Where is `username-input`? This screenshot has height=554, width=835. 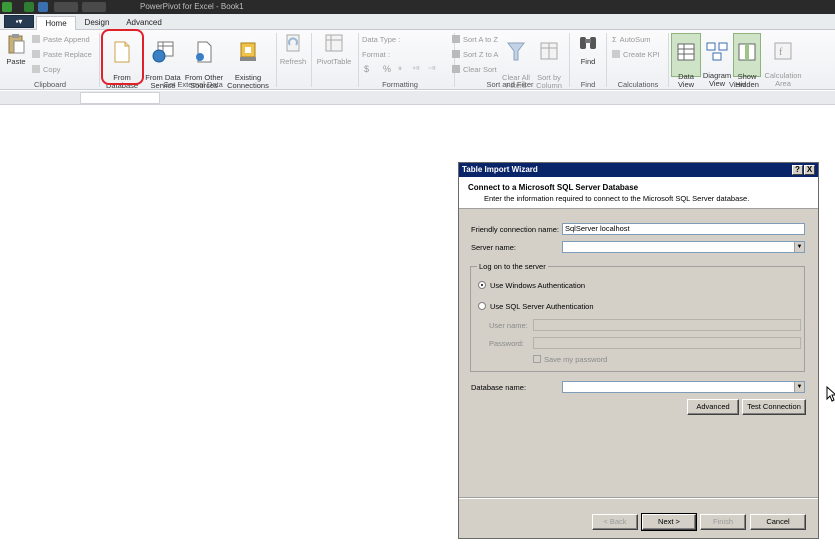
username-input is located at coordinates (667, 325).